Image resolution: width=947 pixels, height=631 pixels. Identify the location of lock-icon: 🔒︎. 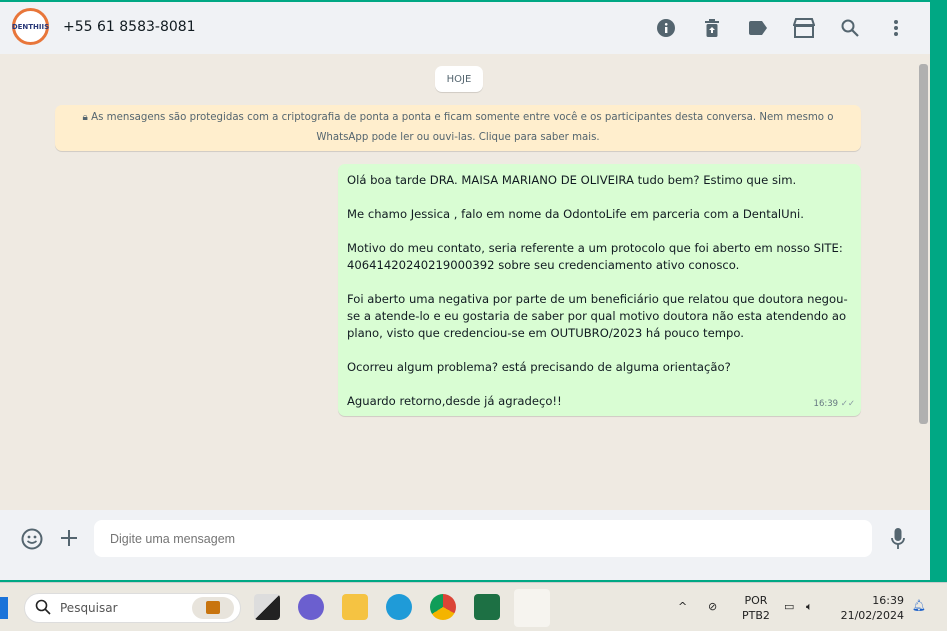
(87, 117).